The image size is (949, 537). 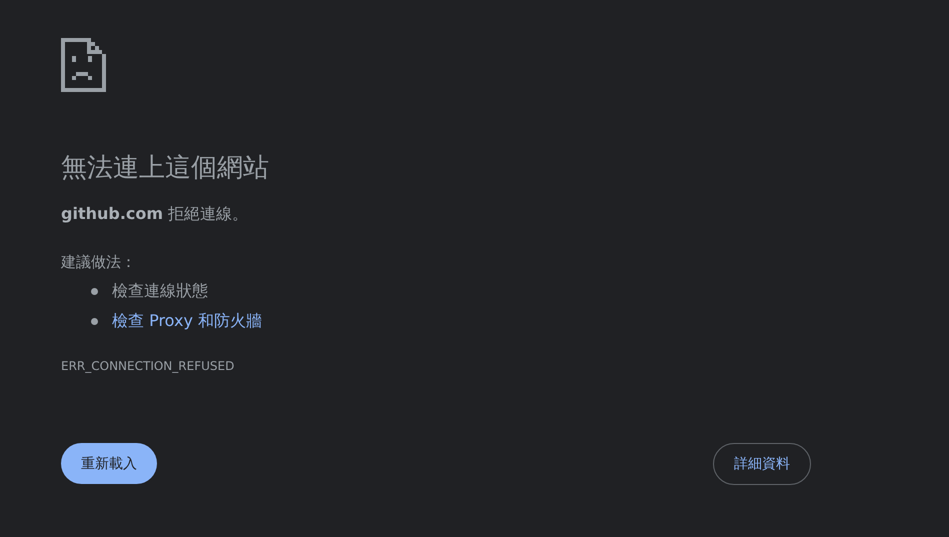 I want to click on error-summary: github.com 拒絕連線。, so click(x=155, y=214).